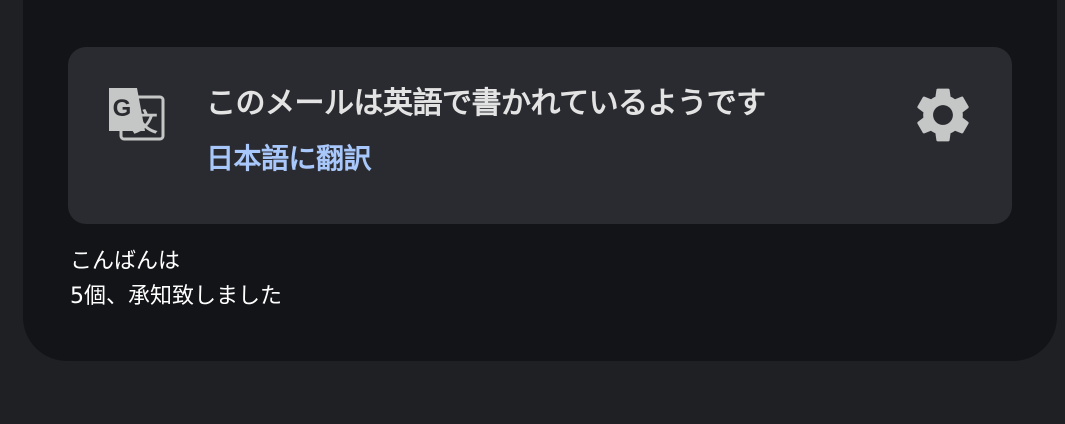 The width and height of the screenshot is (1065, 424). I want to click on message-line: こんばんは, so click(125, 261).